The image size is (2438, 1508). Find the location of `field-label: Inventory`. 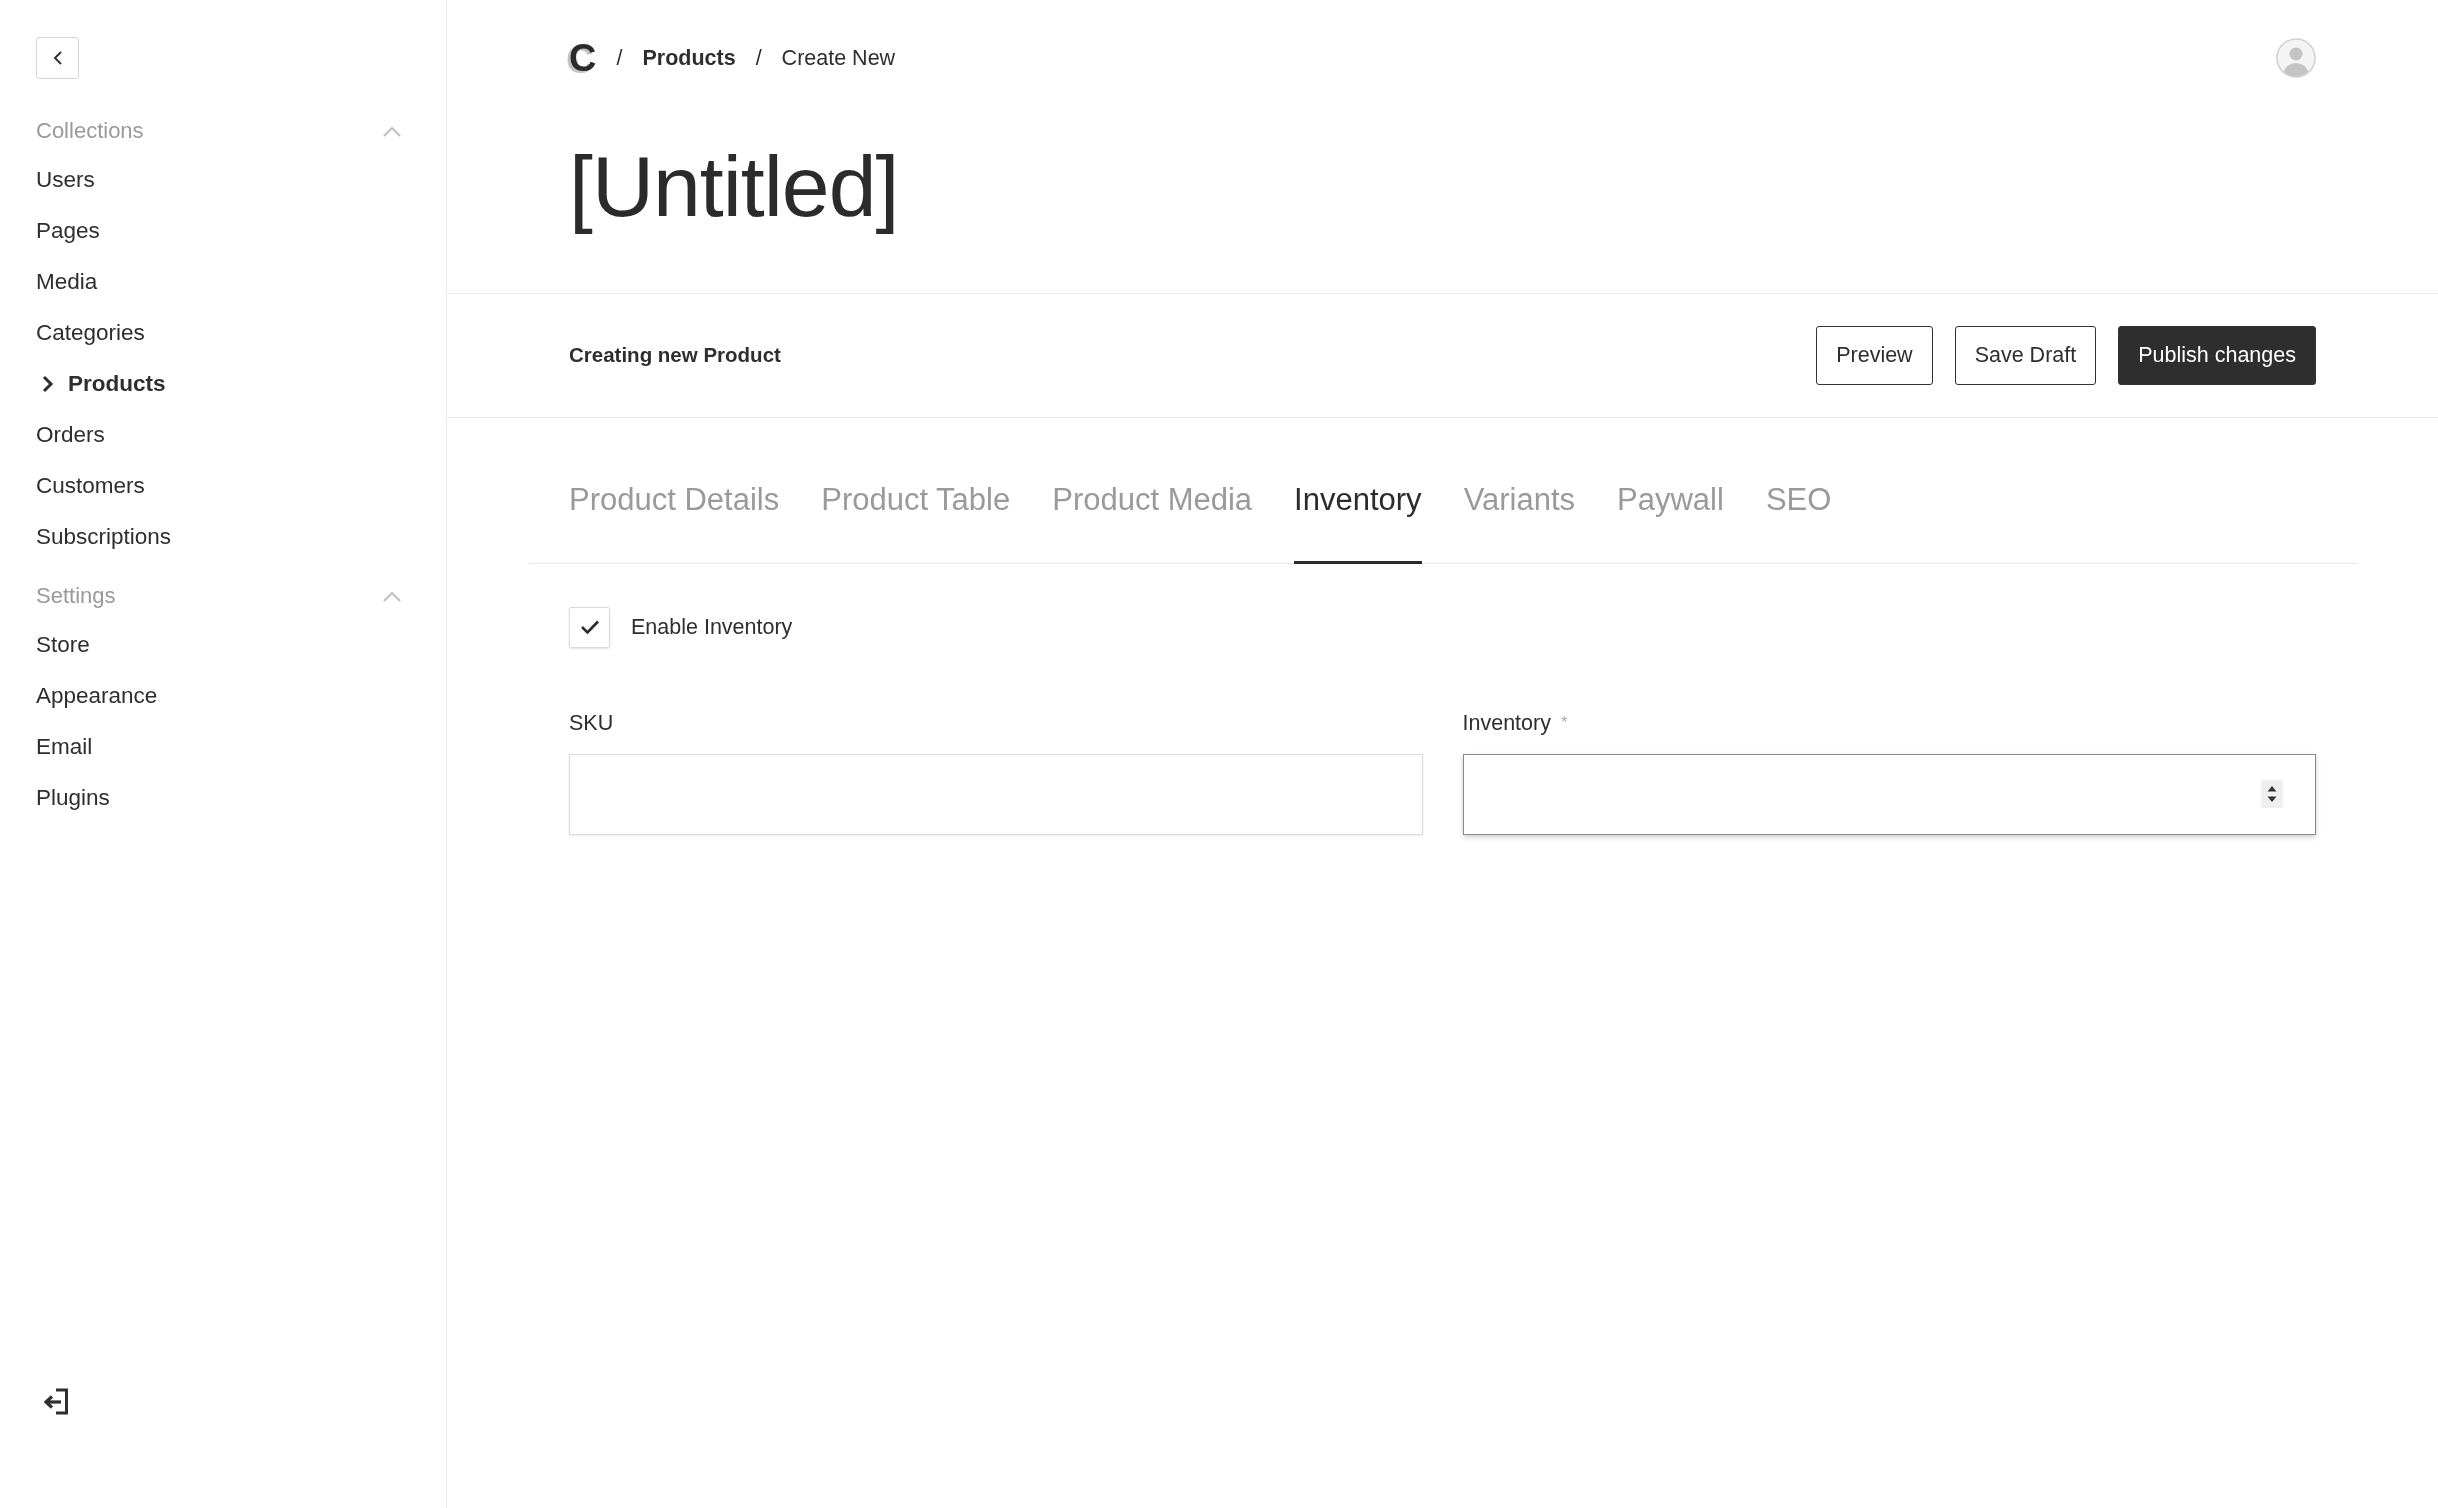

field-label: Inventory is located at coordinates (1506, 722).